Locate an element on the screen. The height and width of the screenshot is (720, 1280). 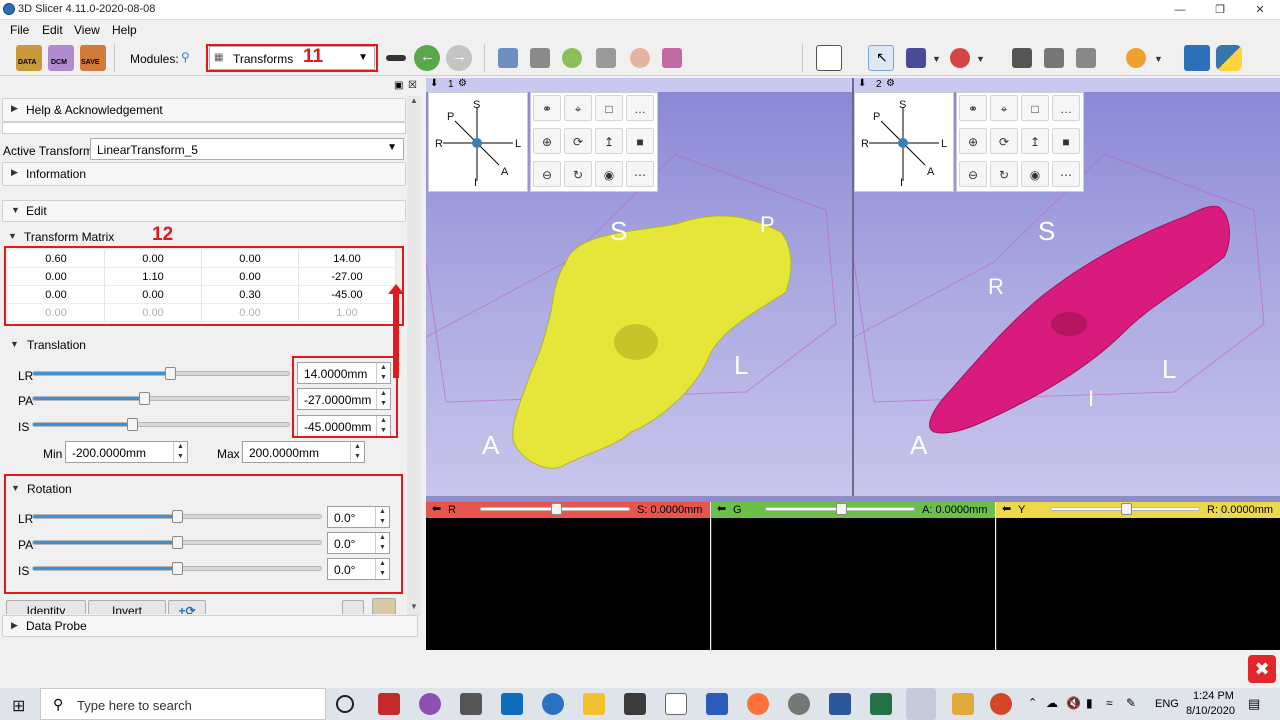
extensions-icon is located at coordinates (672, 58).